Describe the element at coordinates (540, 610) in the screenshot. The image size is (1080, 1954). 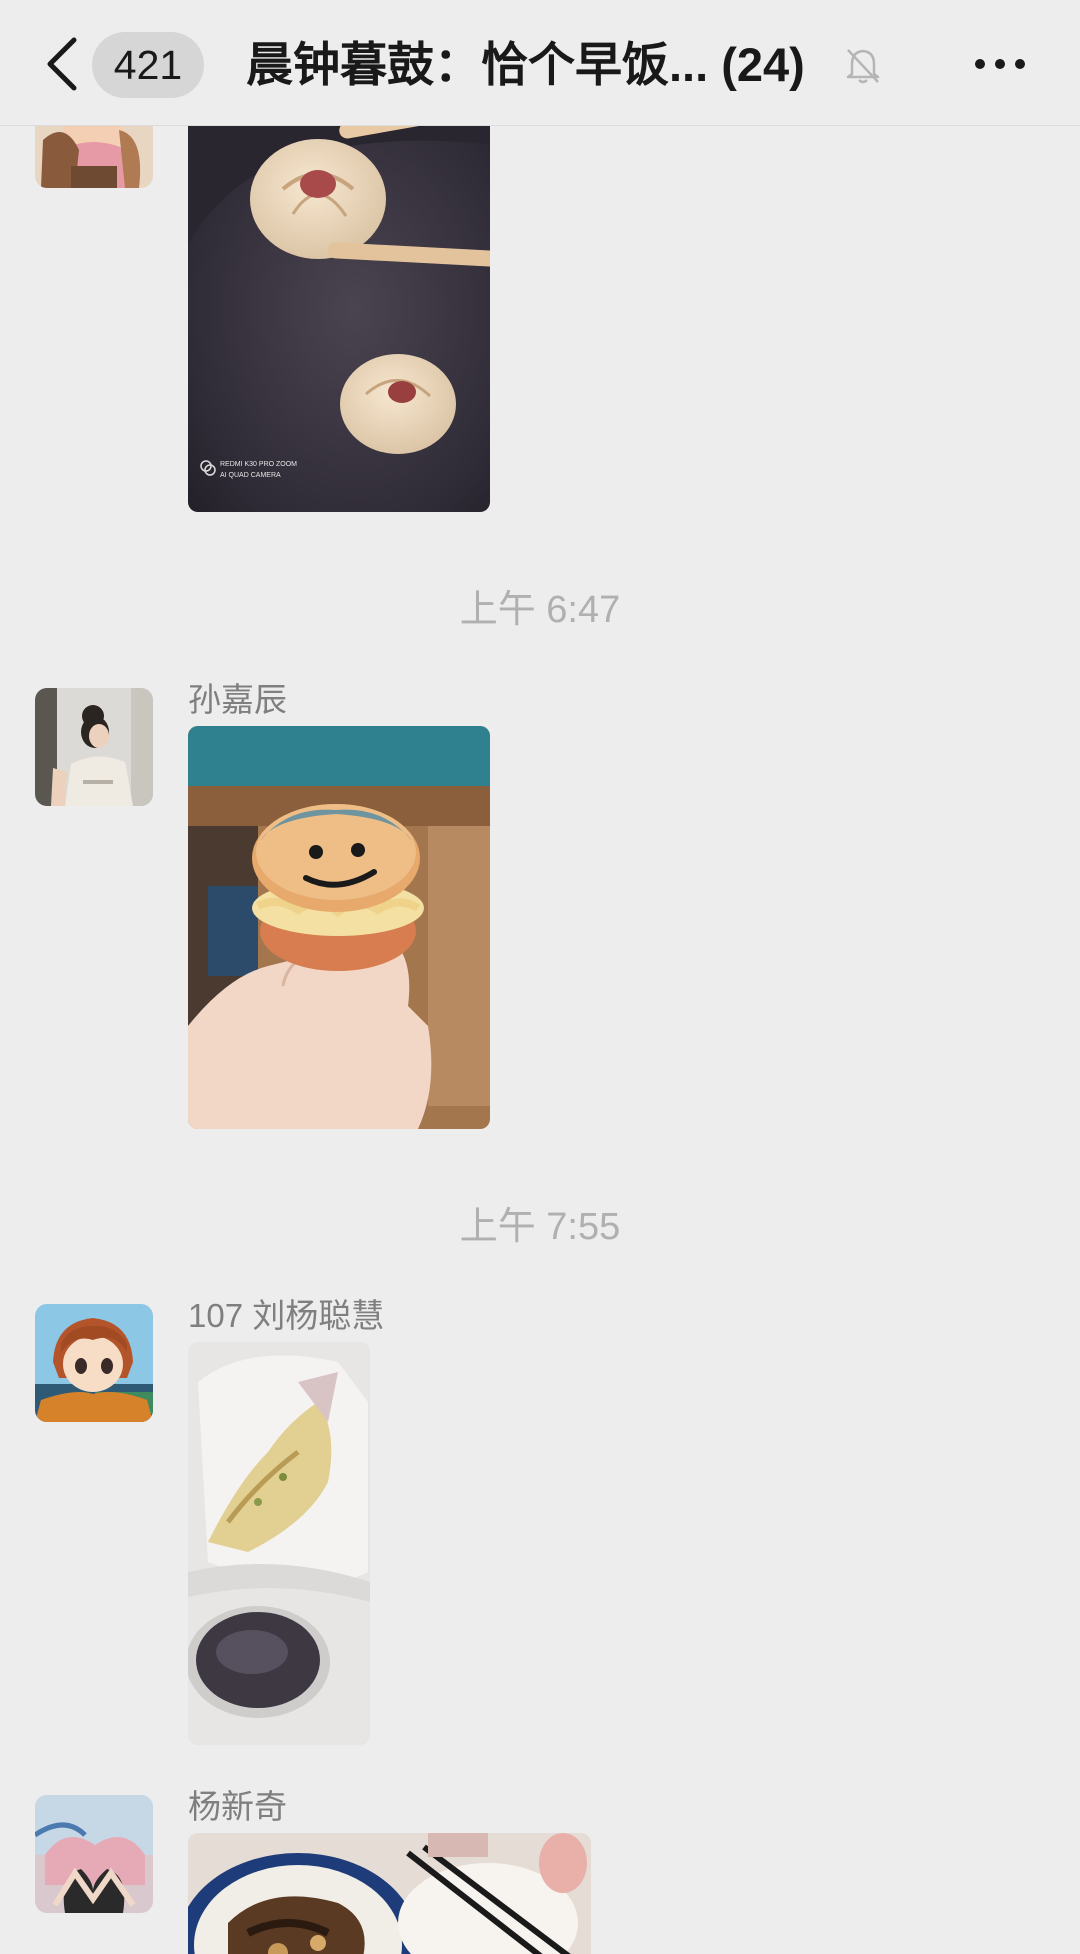
I see `timestamp: 上午 6:47` at that location.